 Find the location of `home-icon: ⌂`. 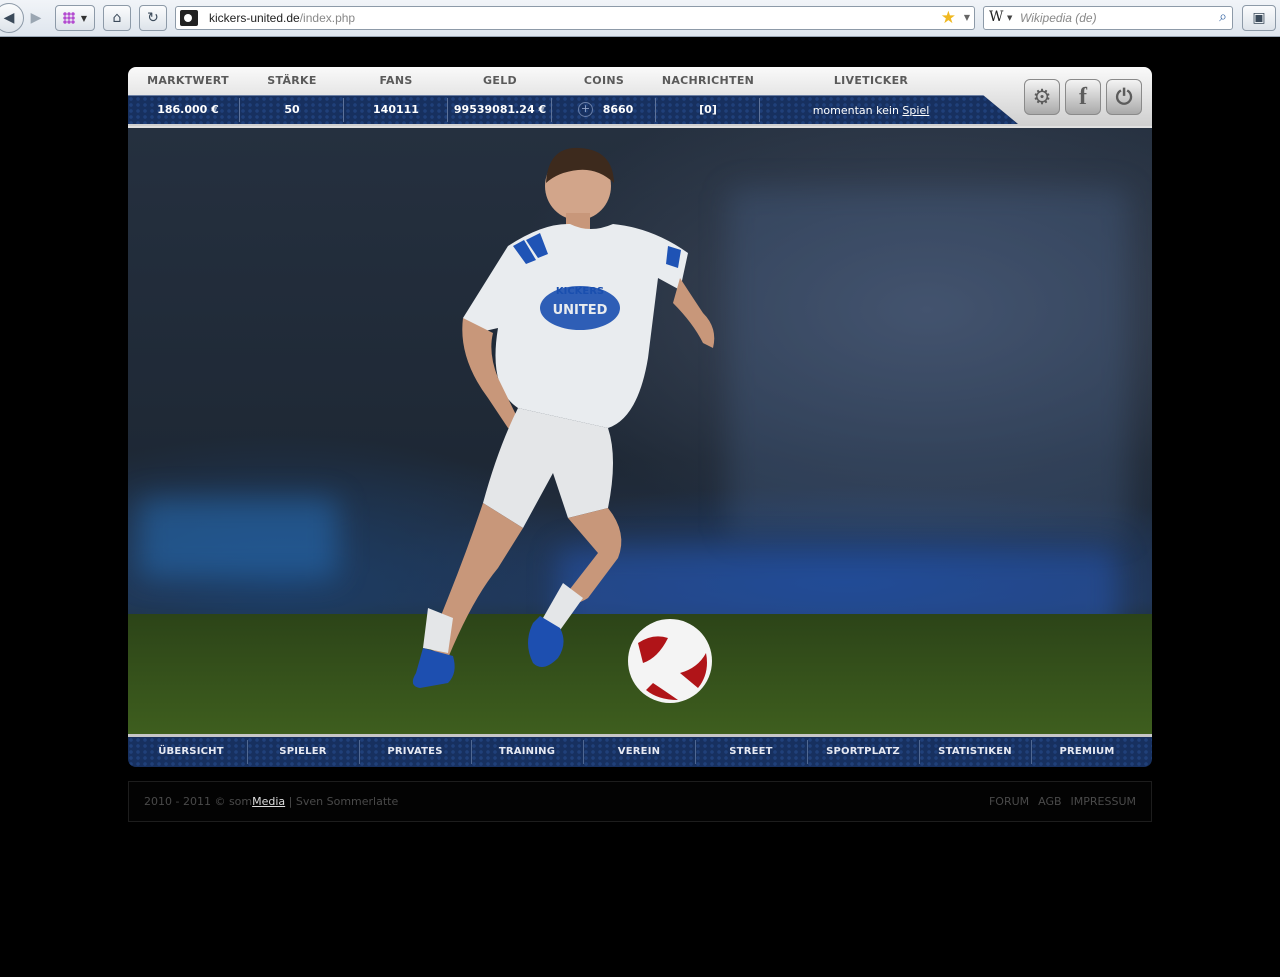

home-icon: ⌂ is located at coordinates (117, 18).